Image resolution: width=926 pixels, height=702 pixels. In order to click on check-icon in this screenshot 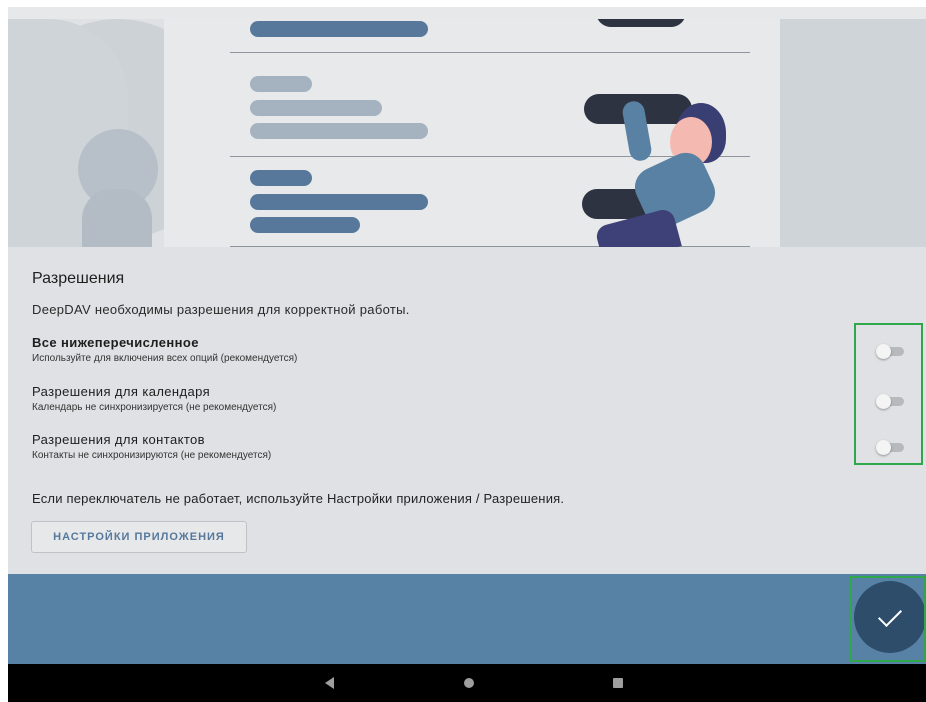, I will do `click(890, 615)`.